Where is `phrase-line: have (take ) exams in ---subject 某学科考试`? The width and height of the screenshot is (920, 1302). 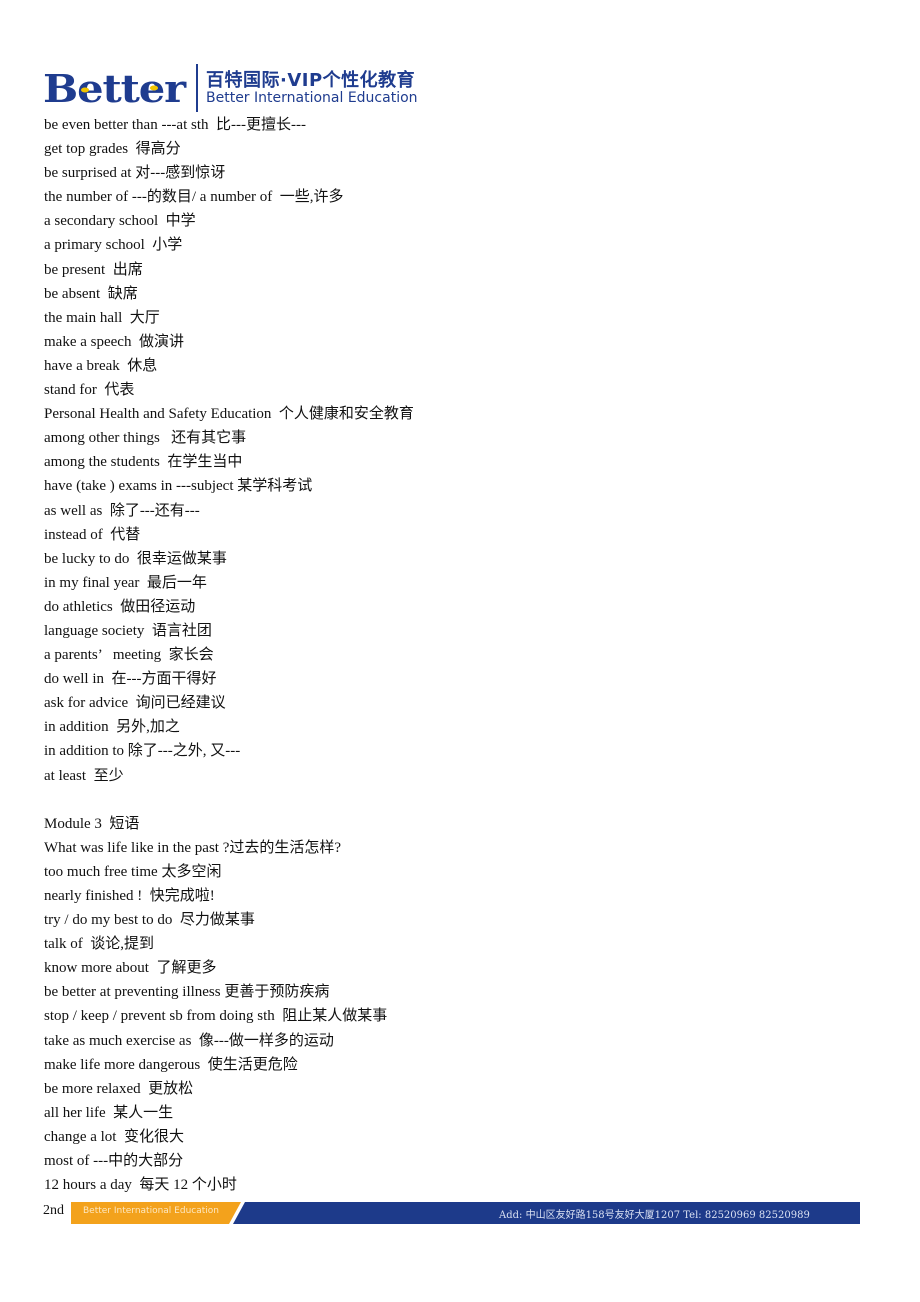
phrase-line: have (take ) exams in ---subject 某学科考试 is located at coordinates (178, 486).